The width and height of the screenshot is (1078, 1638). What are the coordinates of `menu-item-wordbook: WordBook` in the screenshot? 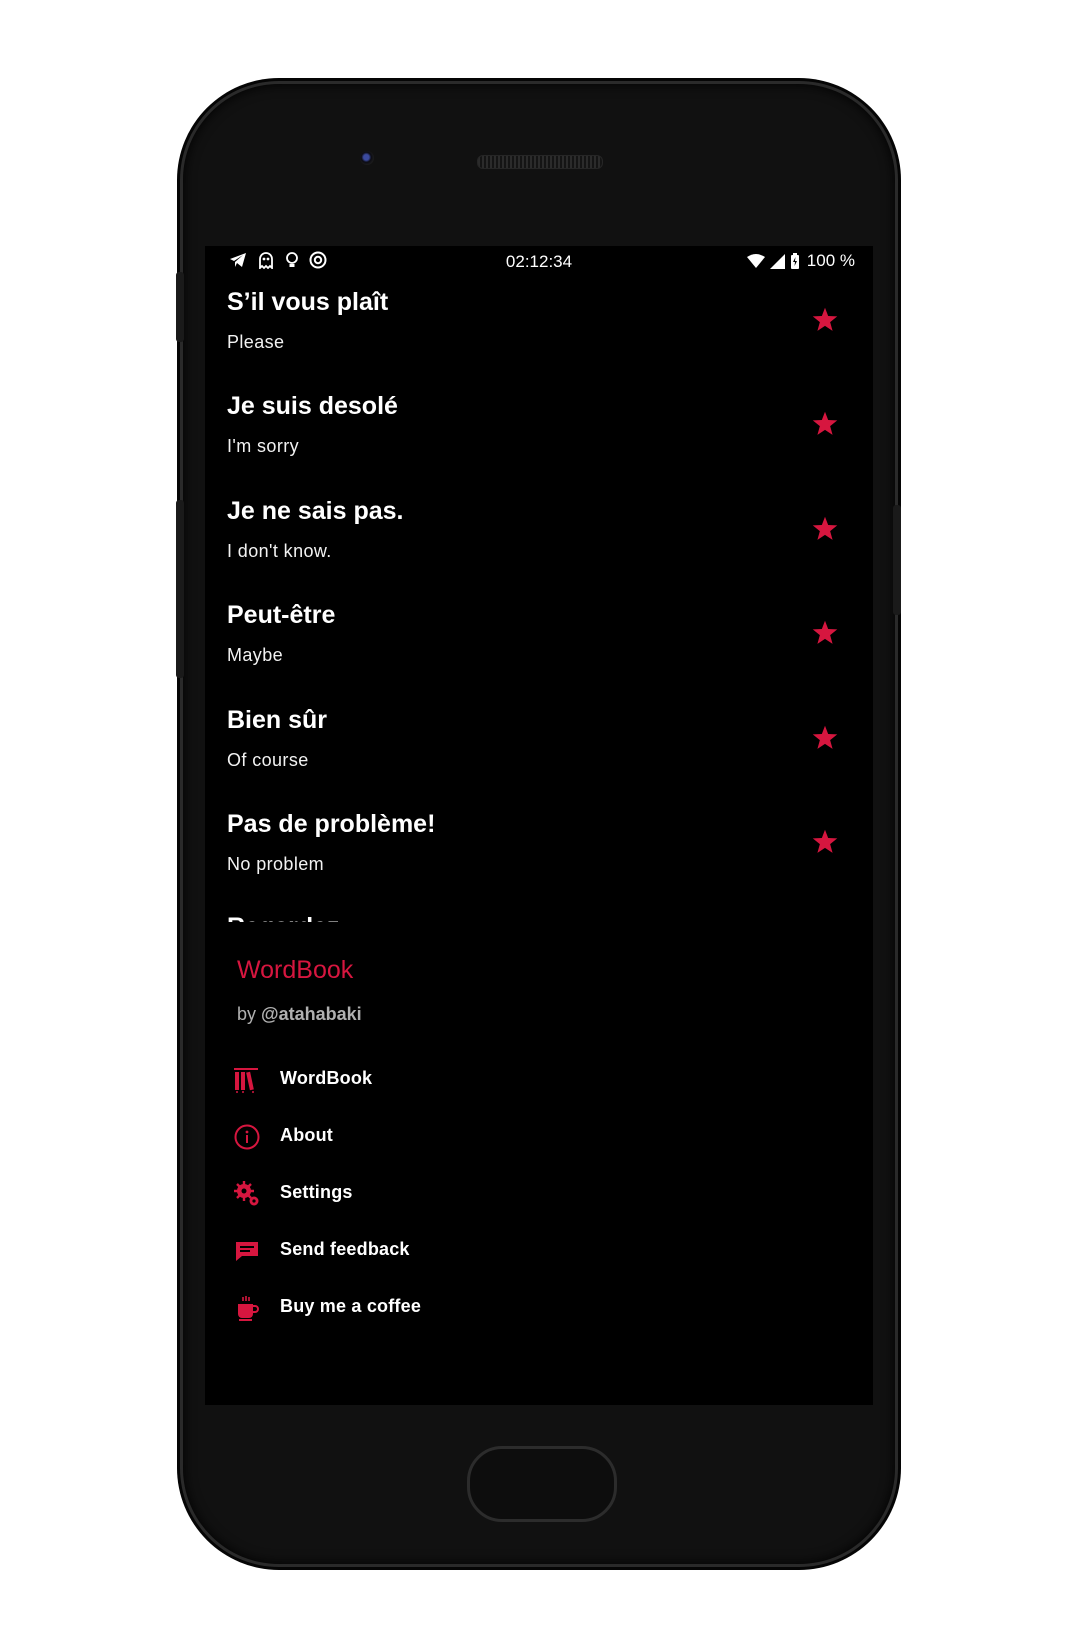 It's located at (539, 1094).